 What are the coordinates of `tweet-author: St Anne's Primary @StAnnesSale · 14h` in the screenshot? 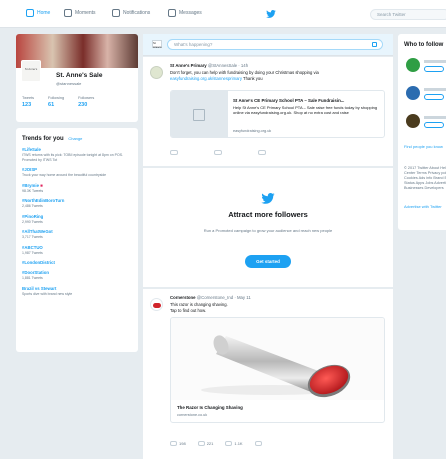 It's located at (209, 65).